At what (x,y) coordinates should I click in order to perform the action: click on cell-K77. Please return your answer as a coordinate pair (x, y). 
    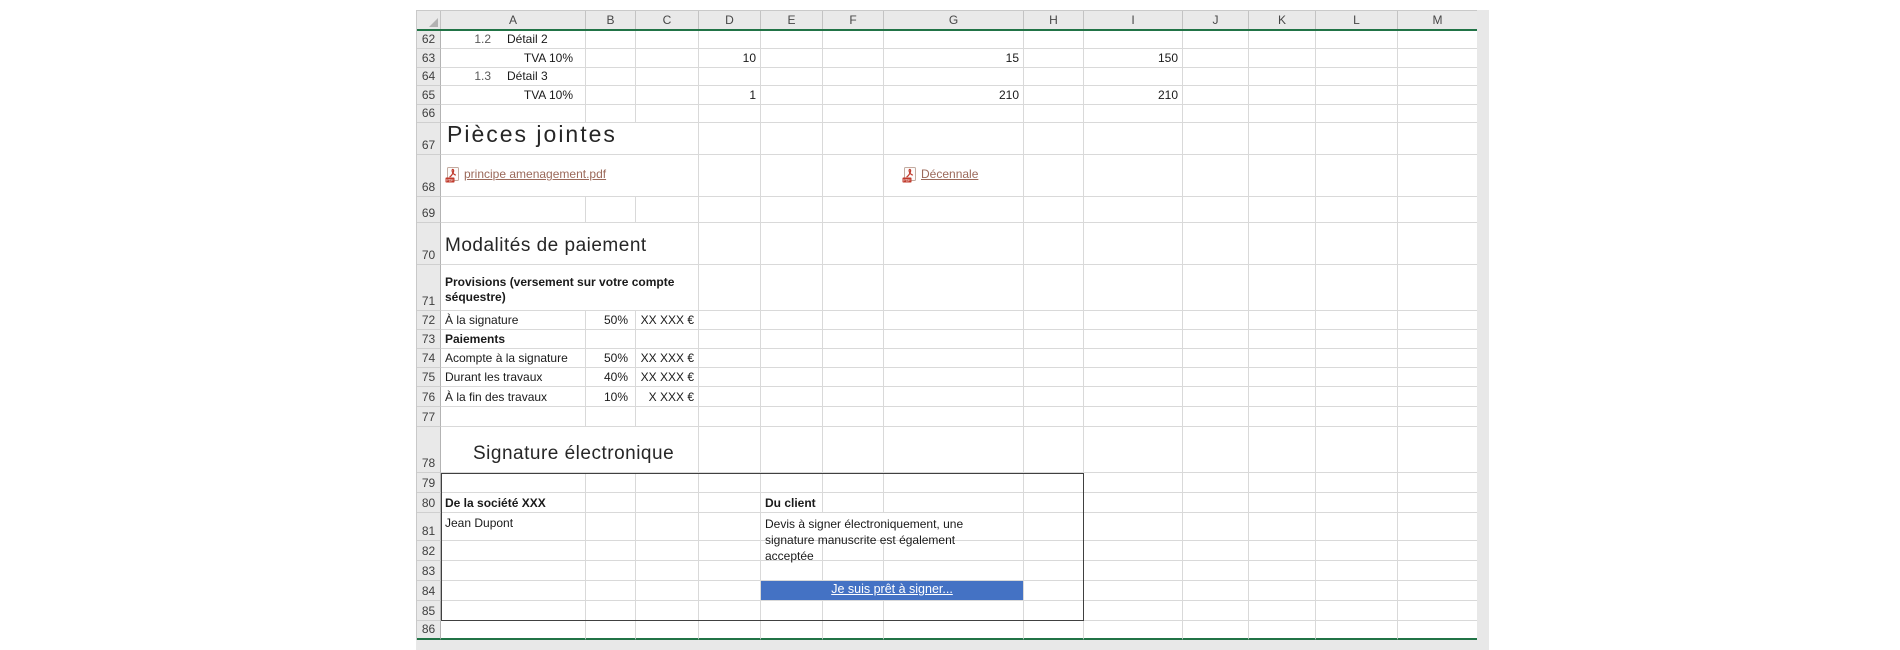
    Looking at the image, I should click on (1282, 417).